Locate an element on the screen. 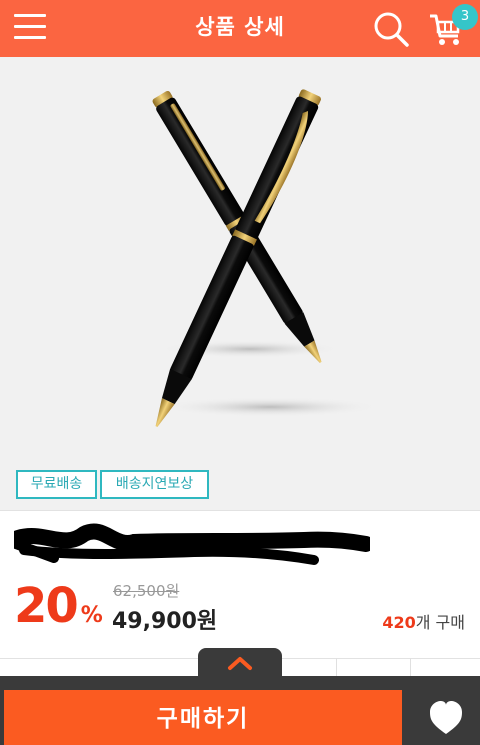 The image size is (480, 745). heart-icon is located at coordinates (446, 717).